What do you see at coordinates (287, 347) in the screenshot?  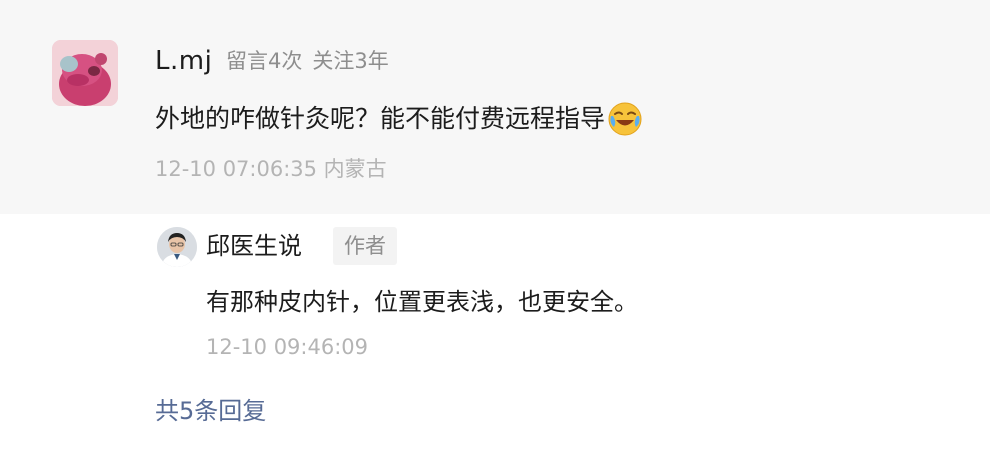 I see `reply-timestamp: 12-10 09:46:09` at bounding box center [287, 347].